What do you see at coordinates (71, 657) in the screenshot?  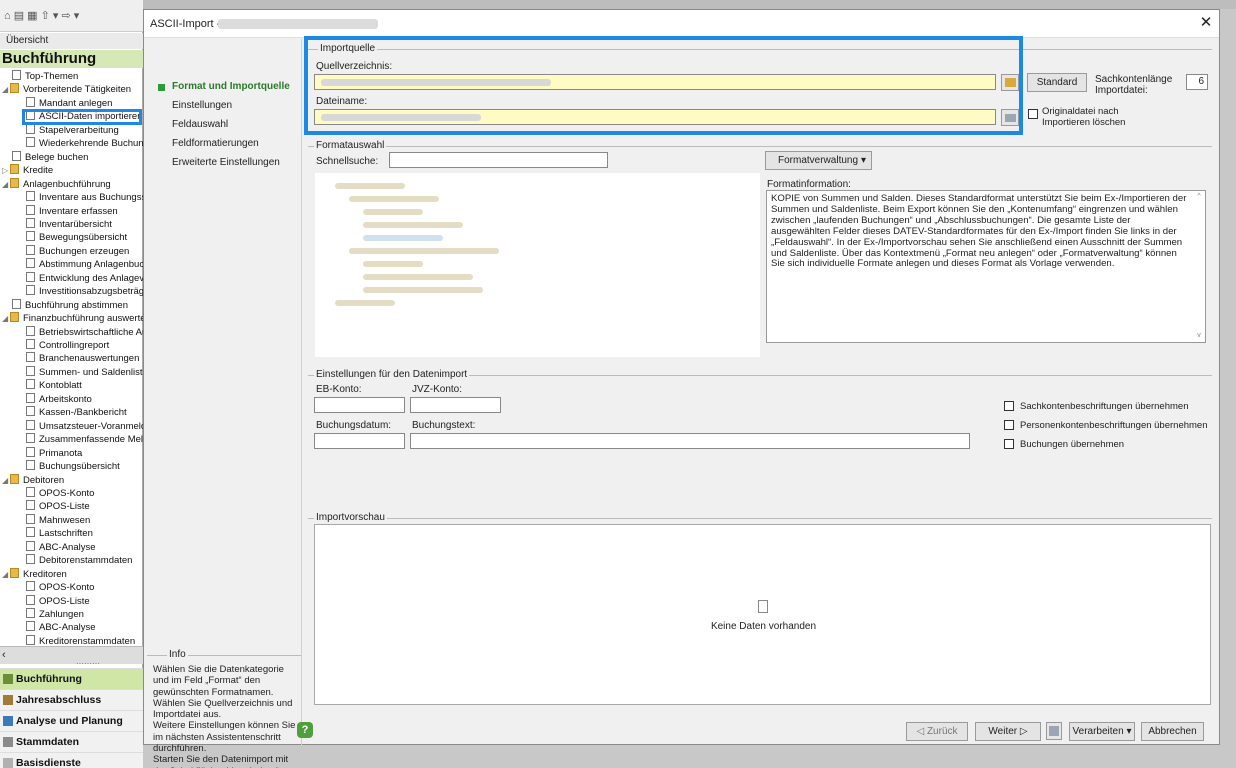 I see `tree-horizontal-scrollbar: ‹ ·········` at bounding box center [71, 657].